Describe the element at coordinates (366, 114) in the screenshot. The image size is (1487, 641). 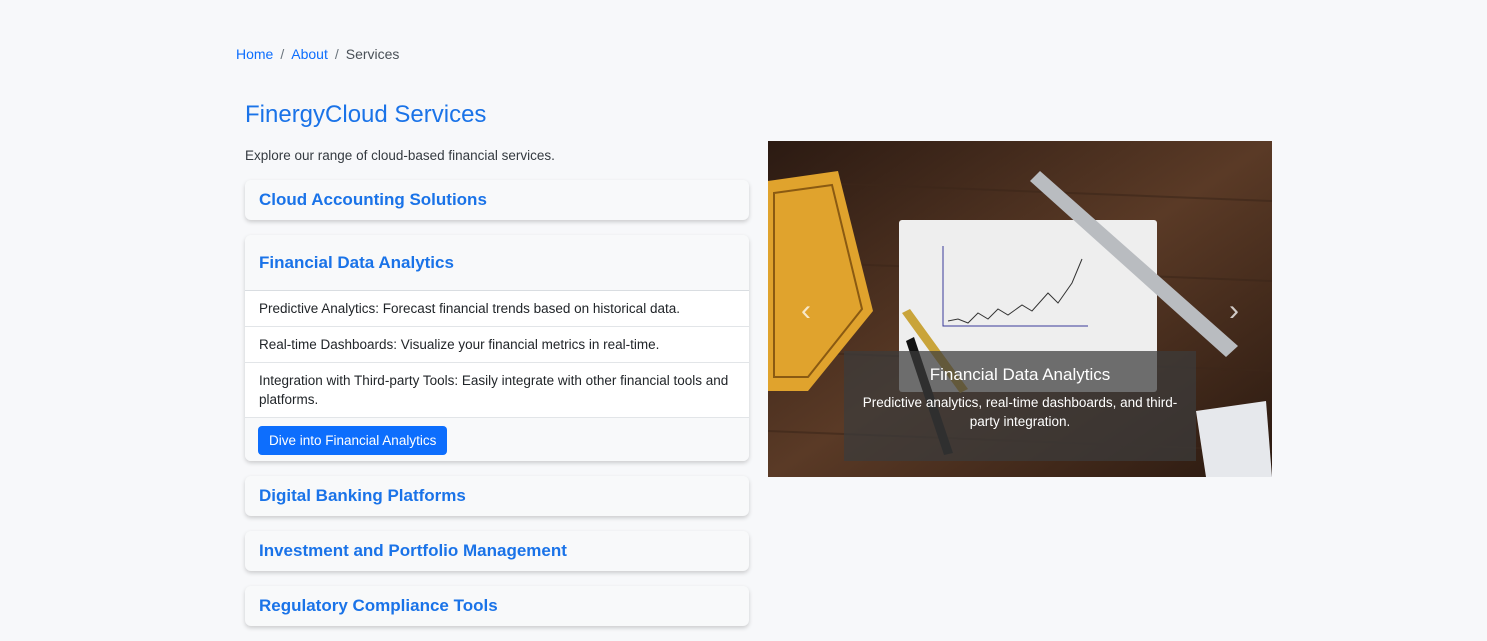
I see `page-title: FinergyCloud Services` at that location.